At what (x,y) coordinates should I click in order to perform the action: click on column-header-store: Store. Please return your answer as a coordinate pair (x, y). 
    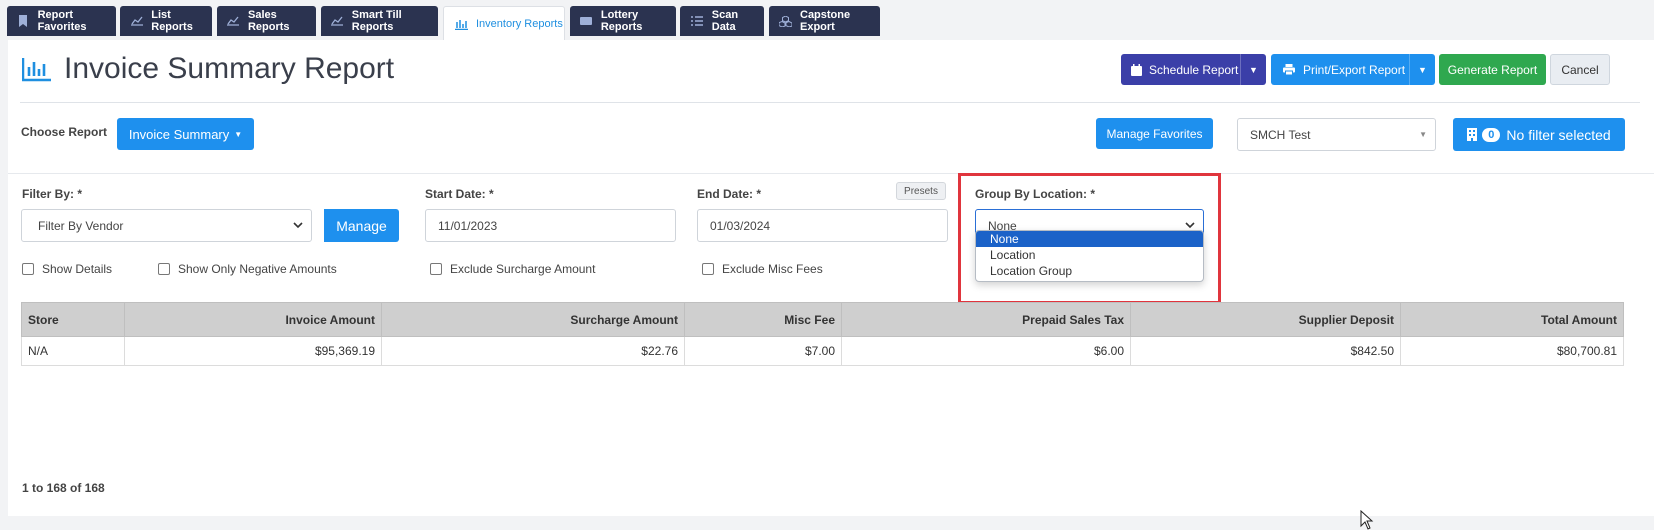
    Looking at the image, I should click on (73, 319).